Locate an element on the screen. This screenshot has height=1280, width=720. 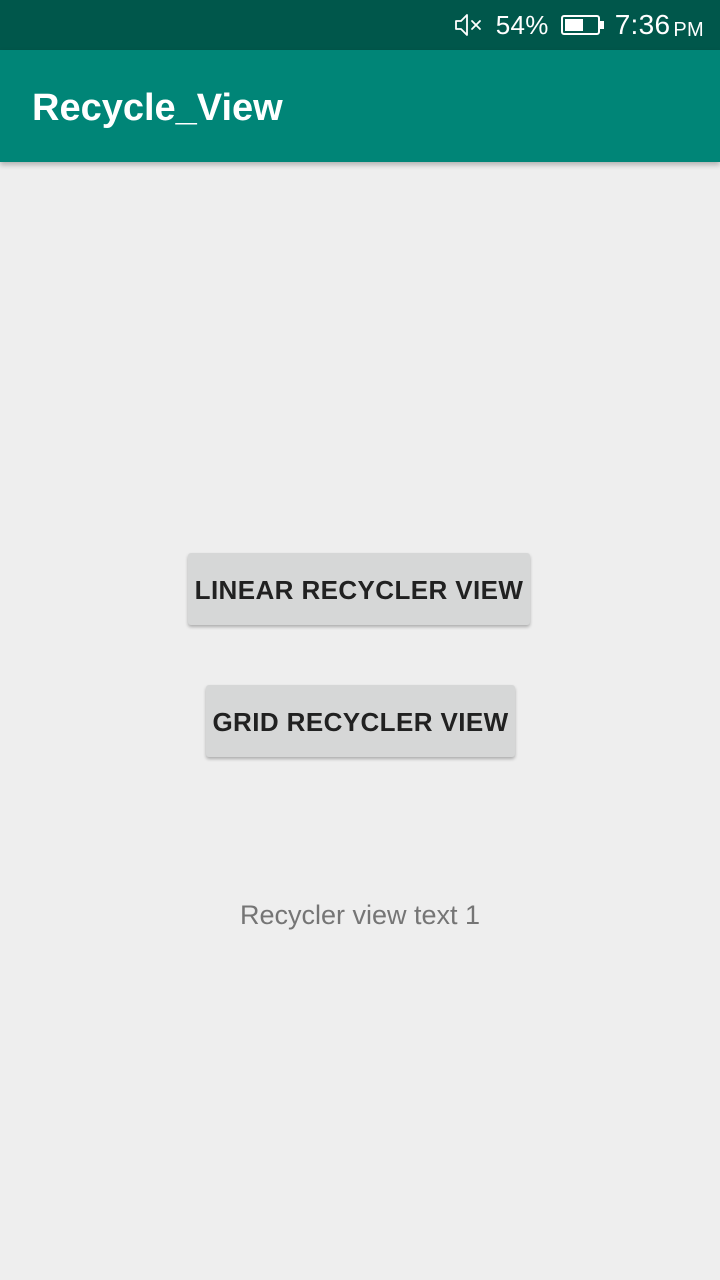
app-title: Recycle_View is located at coordinates (157, 108).